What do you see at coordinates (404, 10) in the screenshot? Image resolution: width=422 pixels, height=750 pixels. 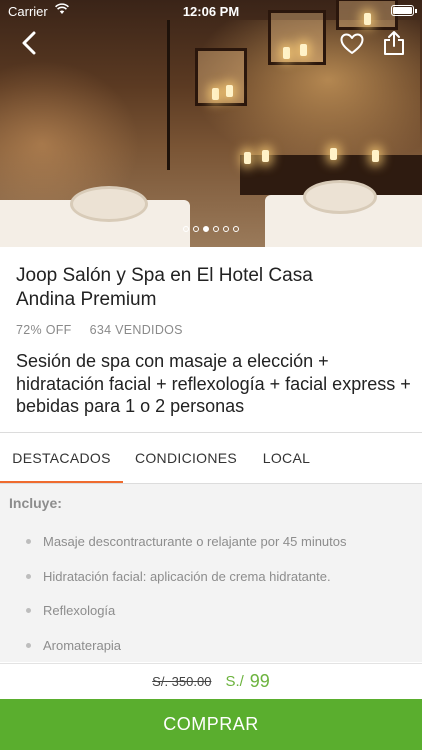 I see `battery-icon` at bounding box center [404, 10].